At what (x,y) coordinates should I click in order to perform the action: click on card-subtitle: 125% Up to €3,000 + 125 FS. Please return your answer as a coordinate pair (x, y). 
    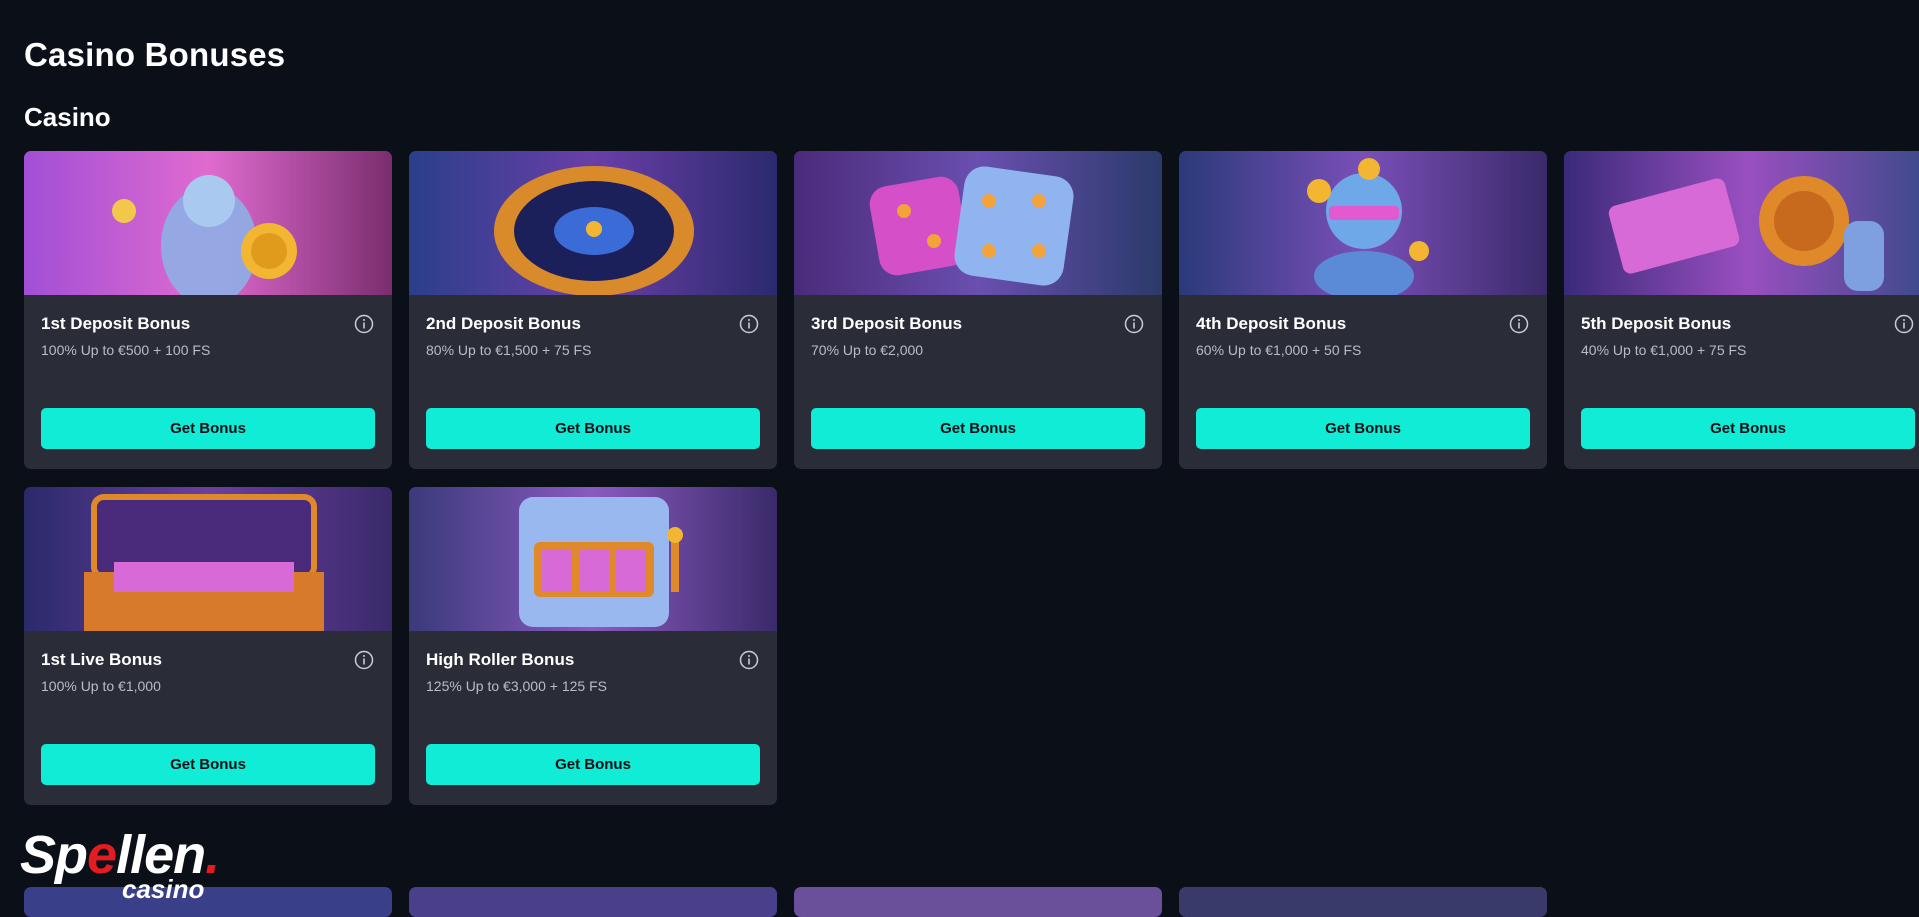
    Looking at the image, I should click on (516, 686).